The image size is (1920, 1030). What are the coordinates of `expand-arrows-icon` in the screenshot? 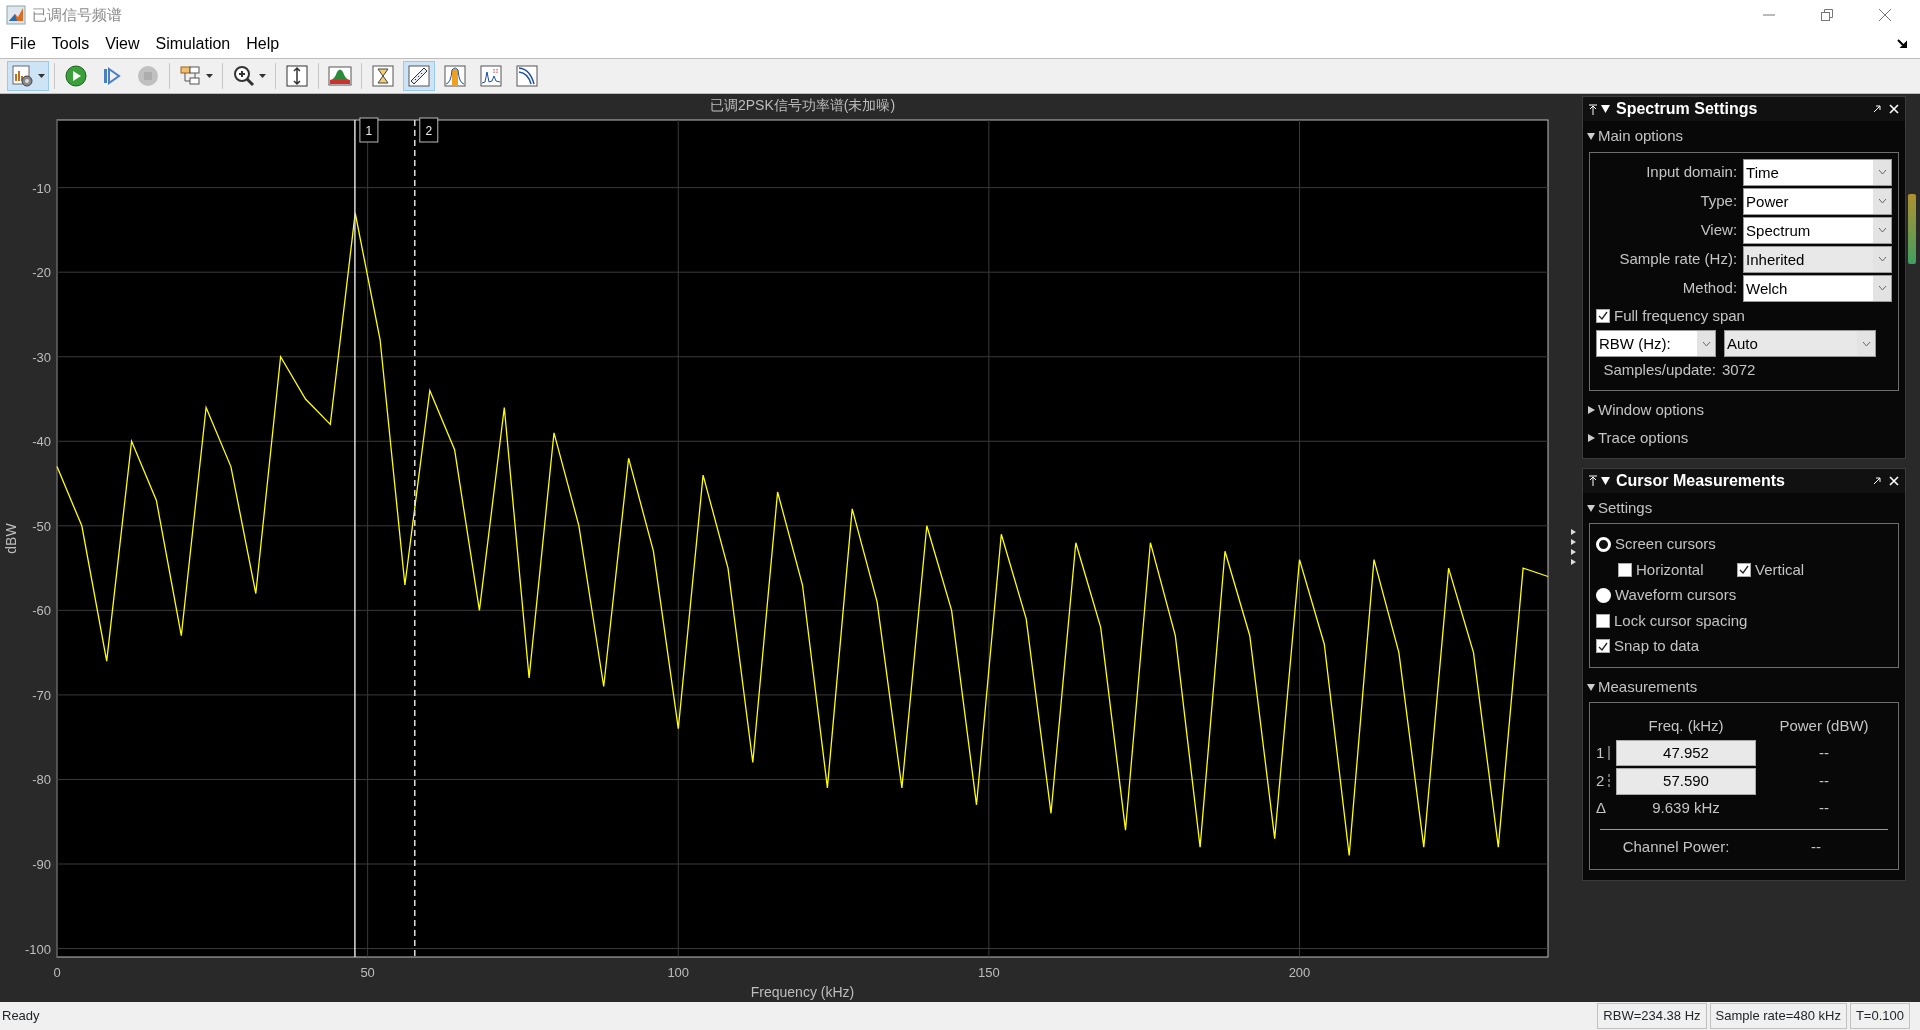 It's located at (1574, 548).